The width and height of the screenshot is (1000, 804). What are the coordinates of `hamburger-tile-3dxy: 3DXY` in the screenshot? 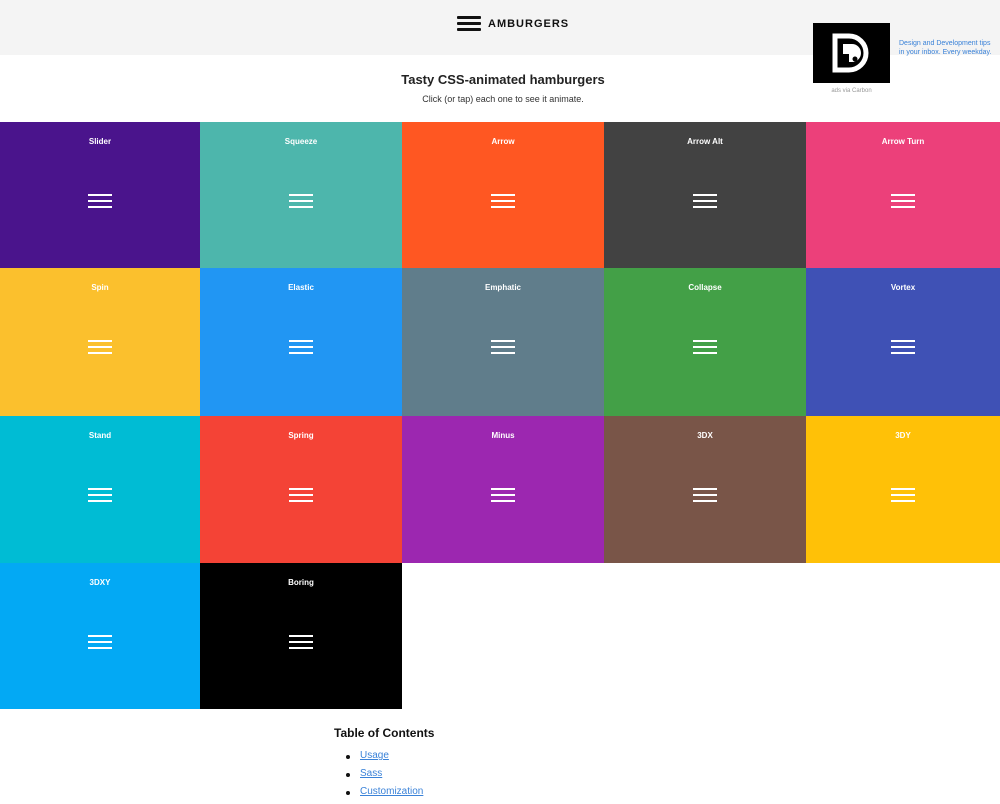 It's located at (100, 636).